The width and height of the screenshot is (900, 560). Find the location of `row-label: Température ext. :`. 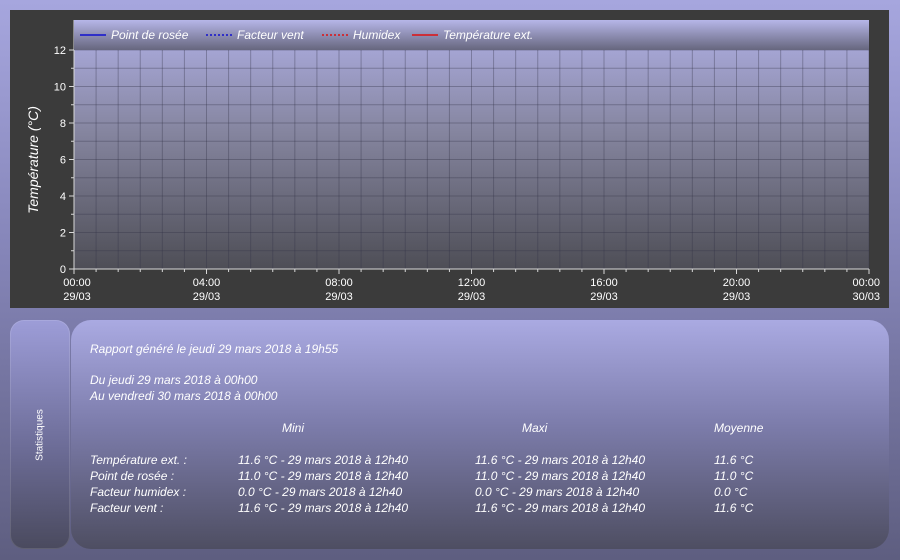

row-label: Température ext. : is located at coordinates (138, 460).